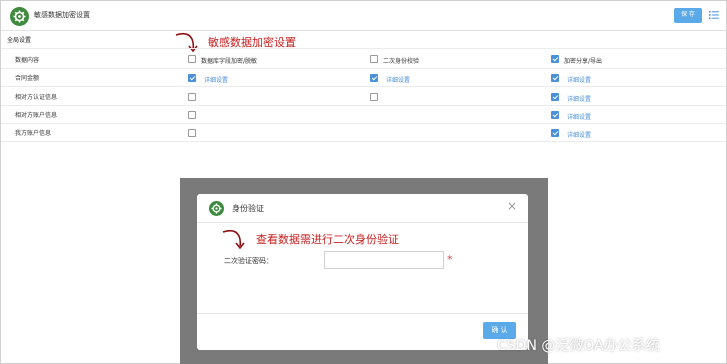 This screenshot has width=727, height=364. What do you see at coordinates (688, 15) in the screenshot?
I see `save-button: 保 存` at bounding box center [688, 15].